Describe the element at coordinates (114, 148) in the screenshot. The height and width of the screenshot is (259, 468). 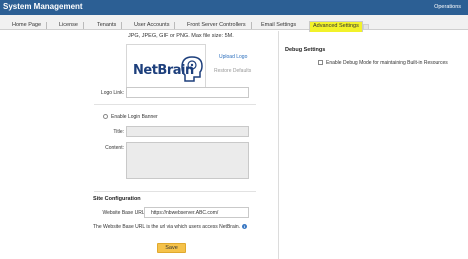
I see `content-label: Content:` at that location.